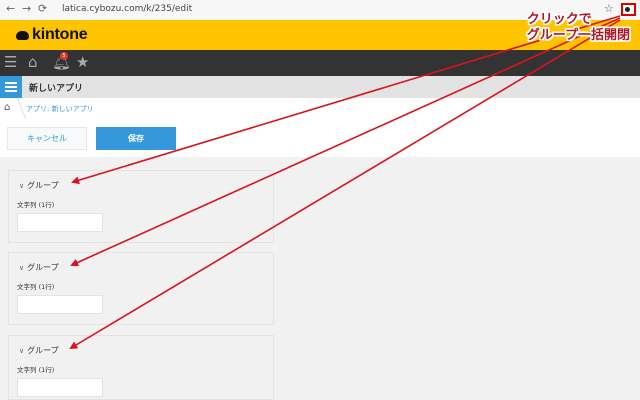 Image resolution: width=640 pixels, height=400 pixels. What do you see at coordinates (559, 19) in the screenshot?
I see `annotation-line-1: クリックで` at bounding box center [559, 19].